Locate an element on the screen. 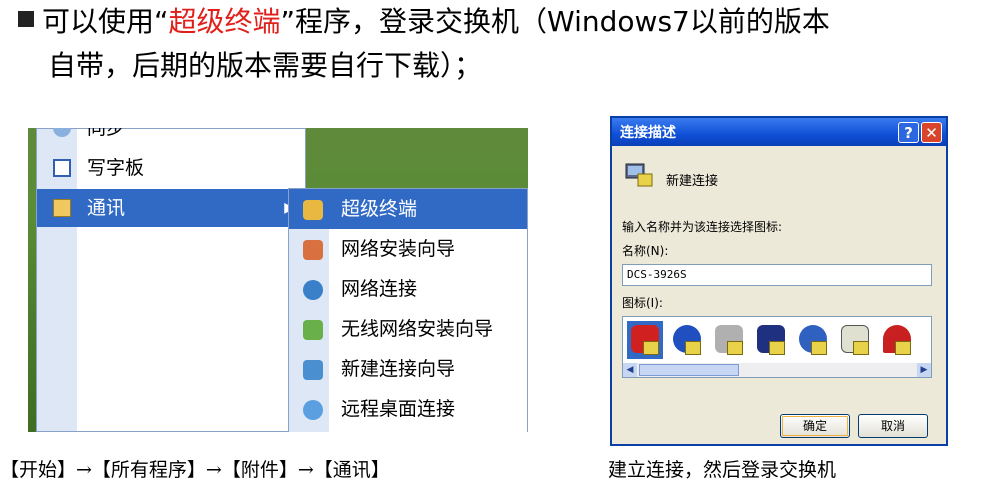 This screenshot has width=1007, height=499. wordpad-icon is located at coordinates (62, 168).